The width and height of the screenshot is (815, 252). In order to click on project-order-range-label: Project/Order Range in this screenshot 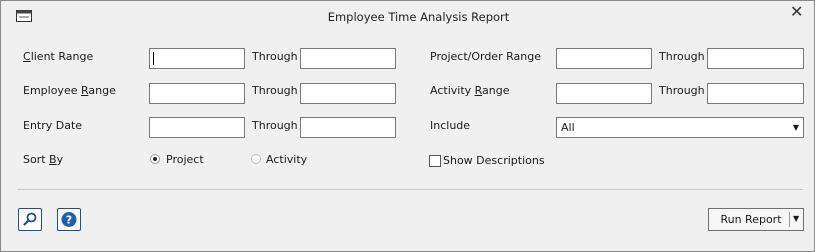, I will do `click(485, 56)`.